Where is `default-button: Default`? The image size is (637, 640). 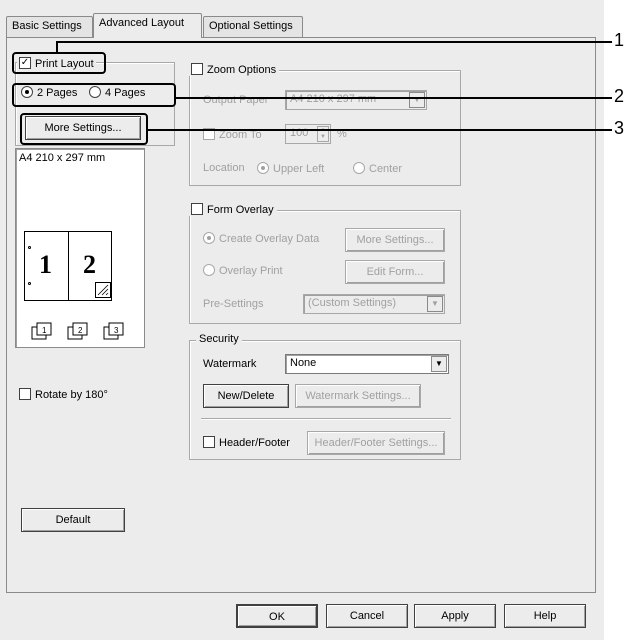 default-button: Default is located at coordinates (73, 520).